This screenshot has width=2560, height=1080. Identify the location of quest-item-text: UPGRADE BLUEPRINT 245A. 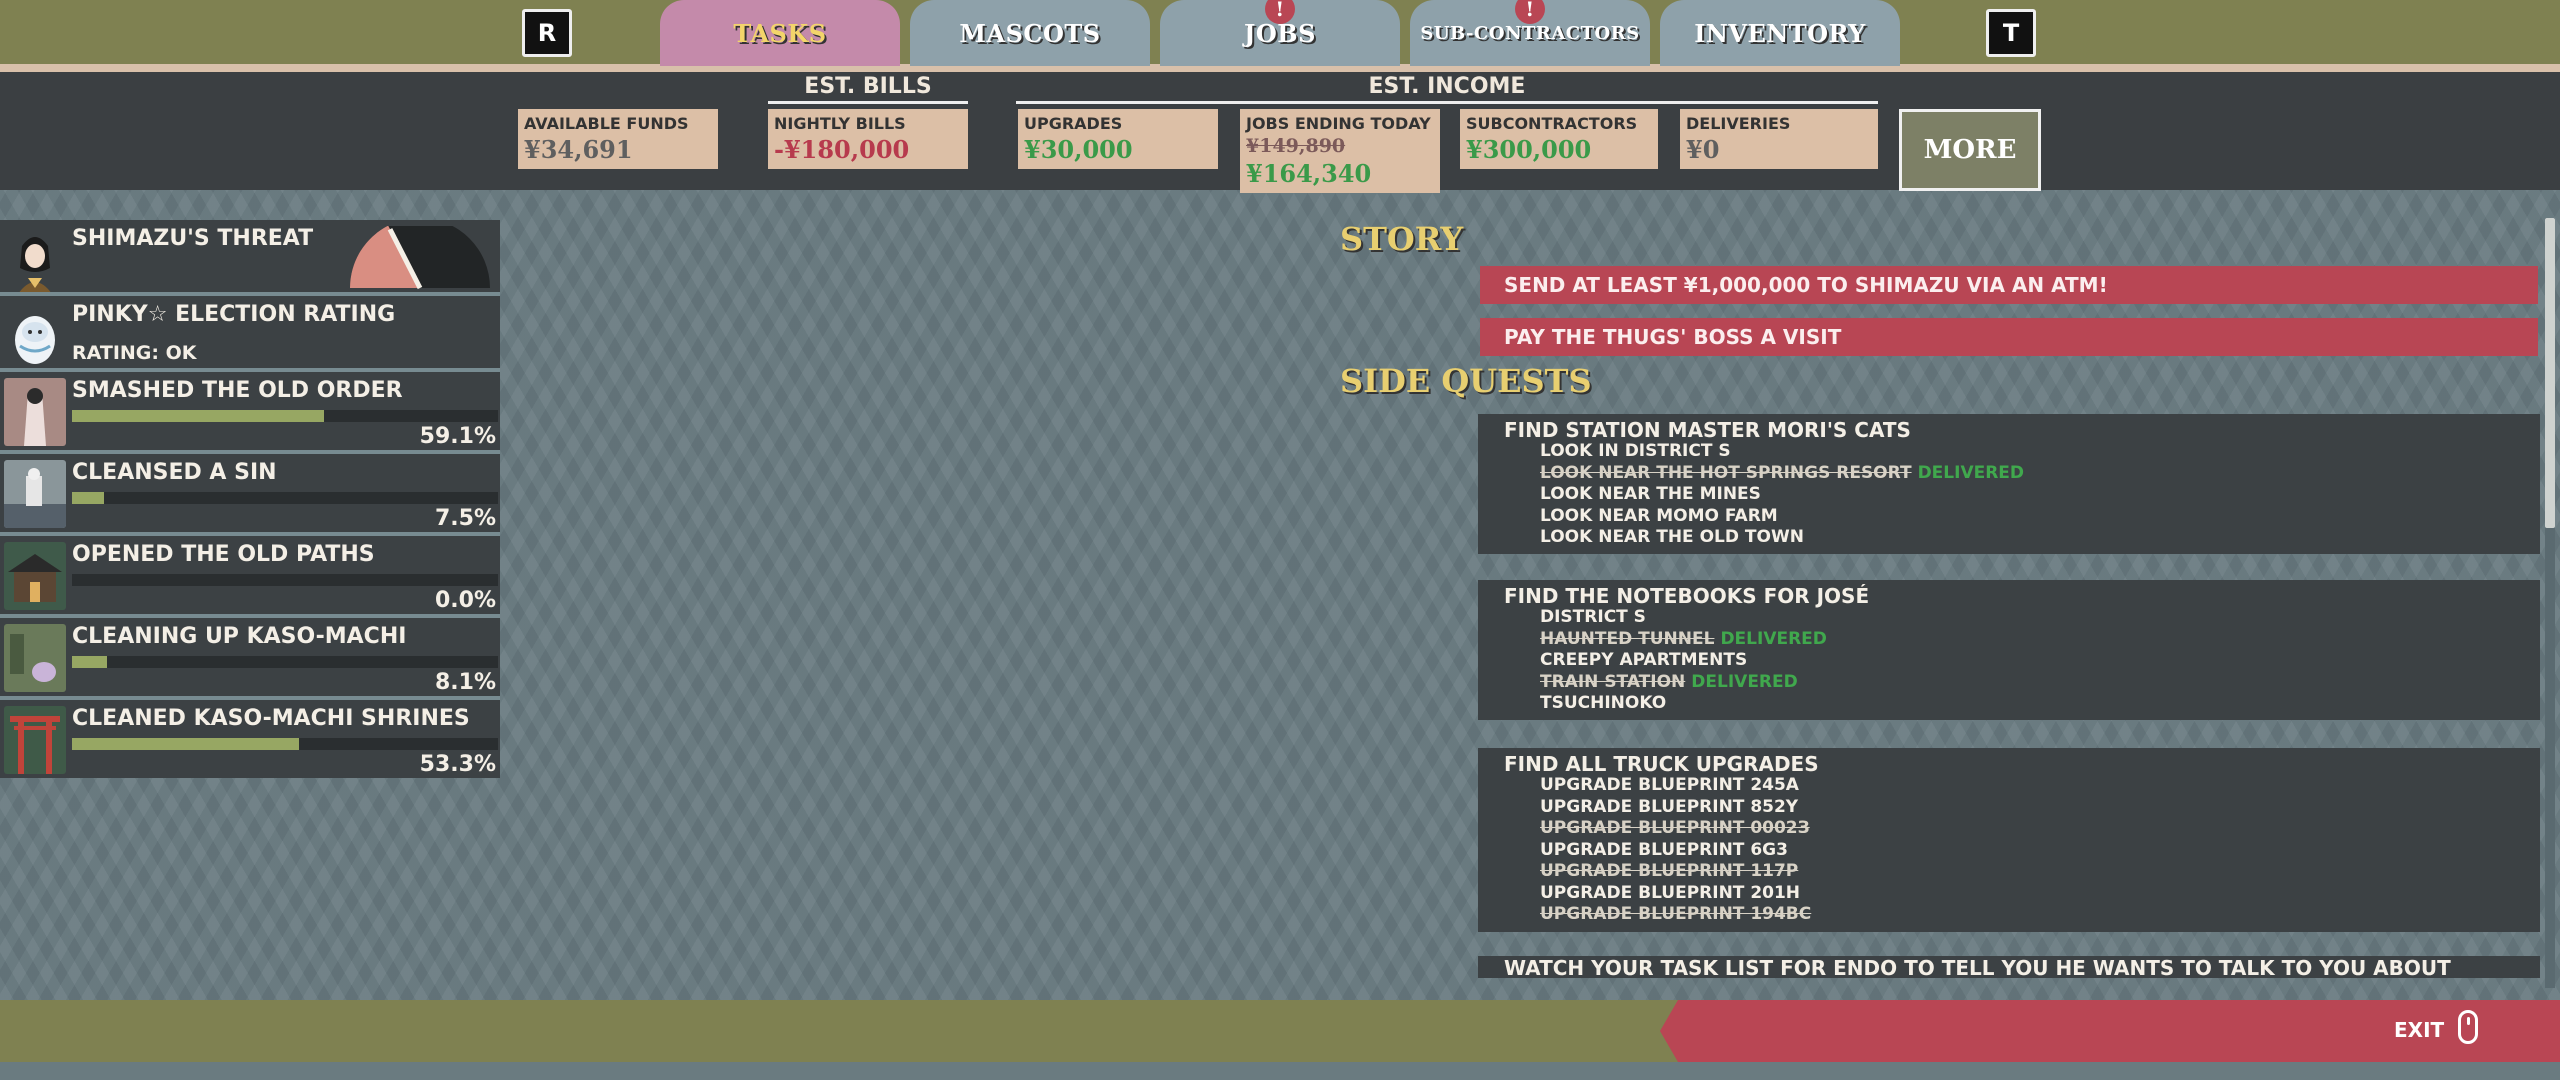
(1669, 785).